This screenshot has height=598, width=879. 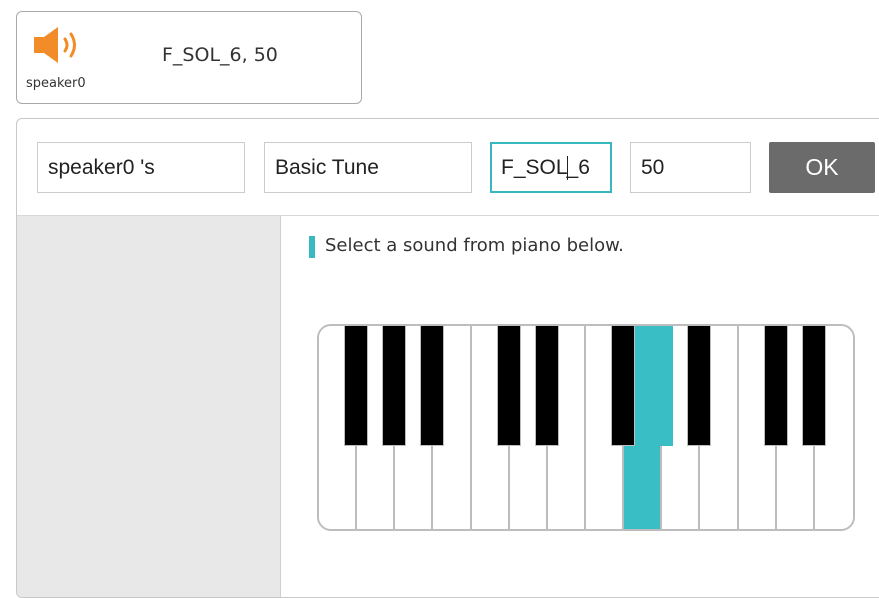 I want to click on duration-input: 50, so click(x=690, y=167).